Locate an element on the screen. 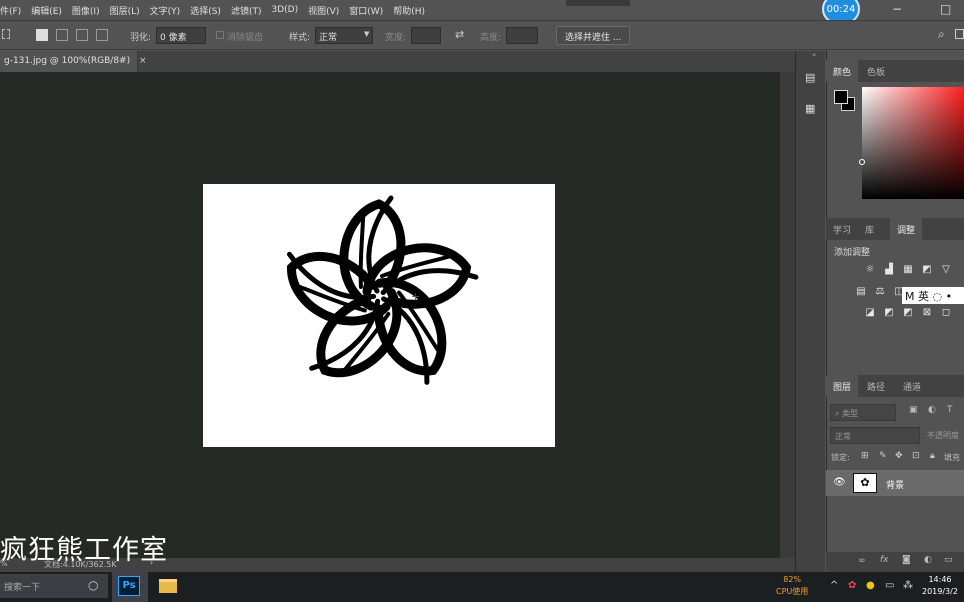 The width and height of the screenshot is (964, 602). add-selection-icon is located at coordinates (62, 35).